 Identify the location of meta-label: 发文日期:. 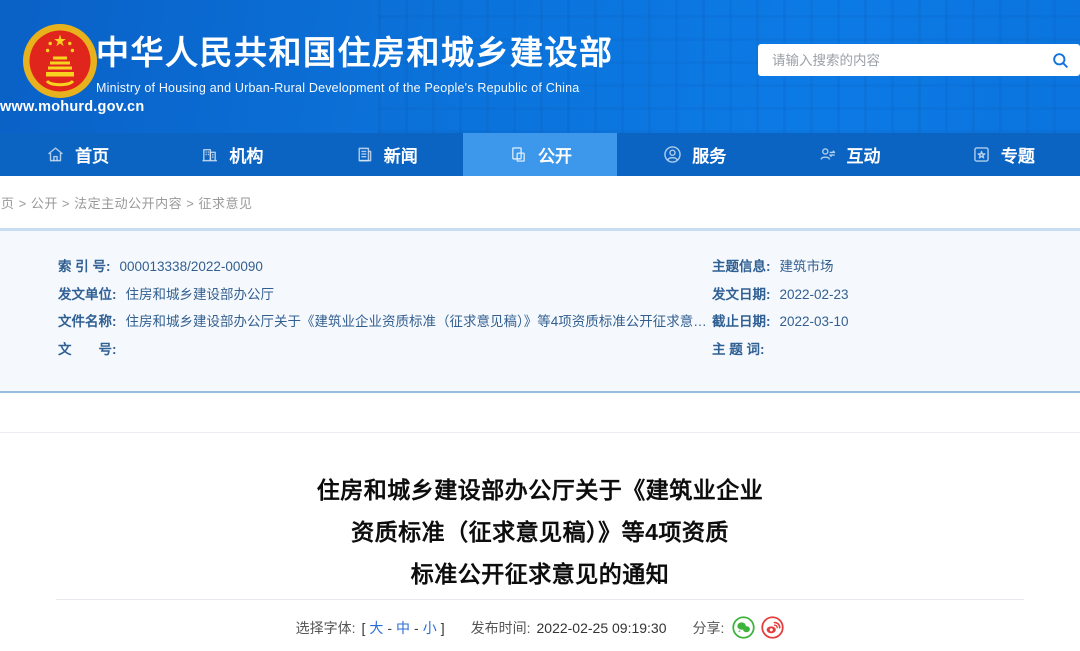
(741, 294).